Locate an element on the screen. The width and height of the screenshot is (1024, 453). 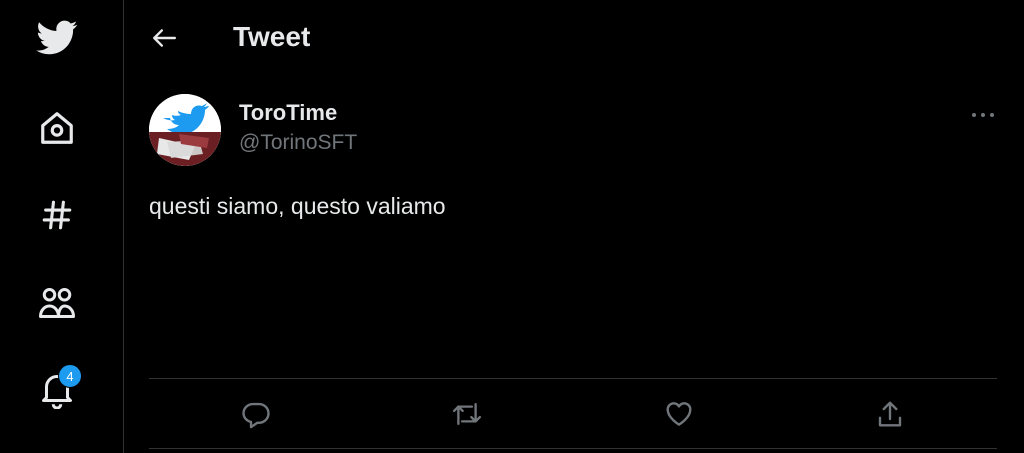
author-handle: @TorinoSFT is located at coordinates (298, 143).